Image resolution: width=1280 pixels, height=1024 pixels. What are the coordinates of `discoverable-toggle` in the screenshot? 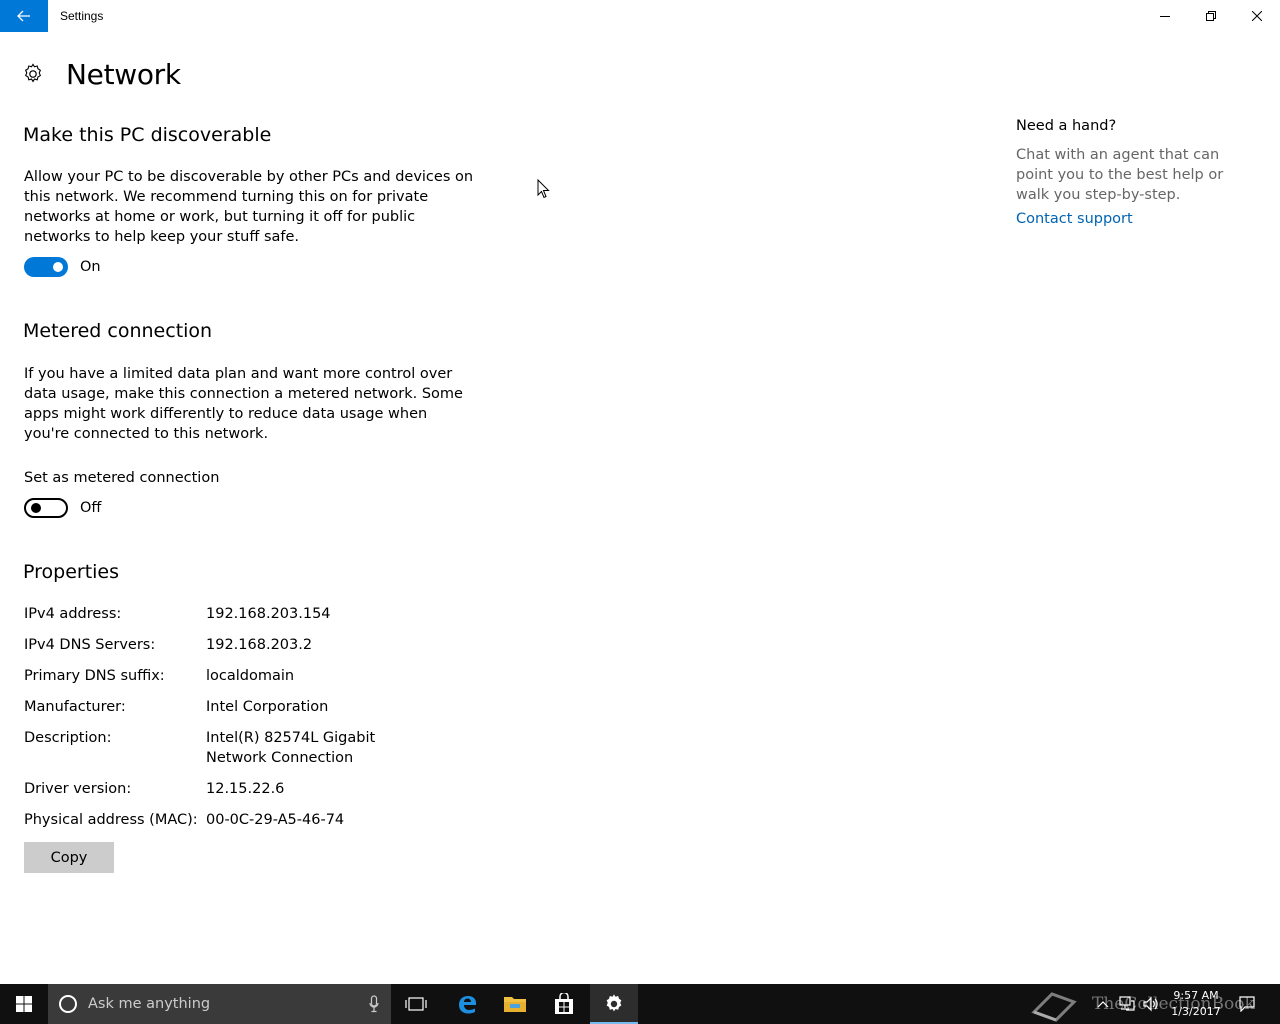 It's located at (46, 267).